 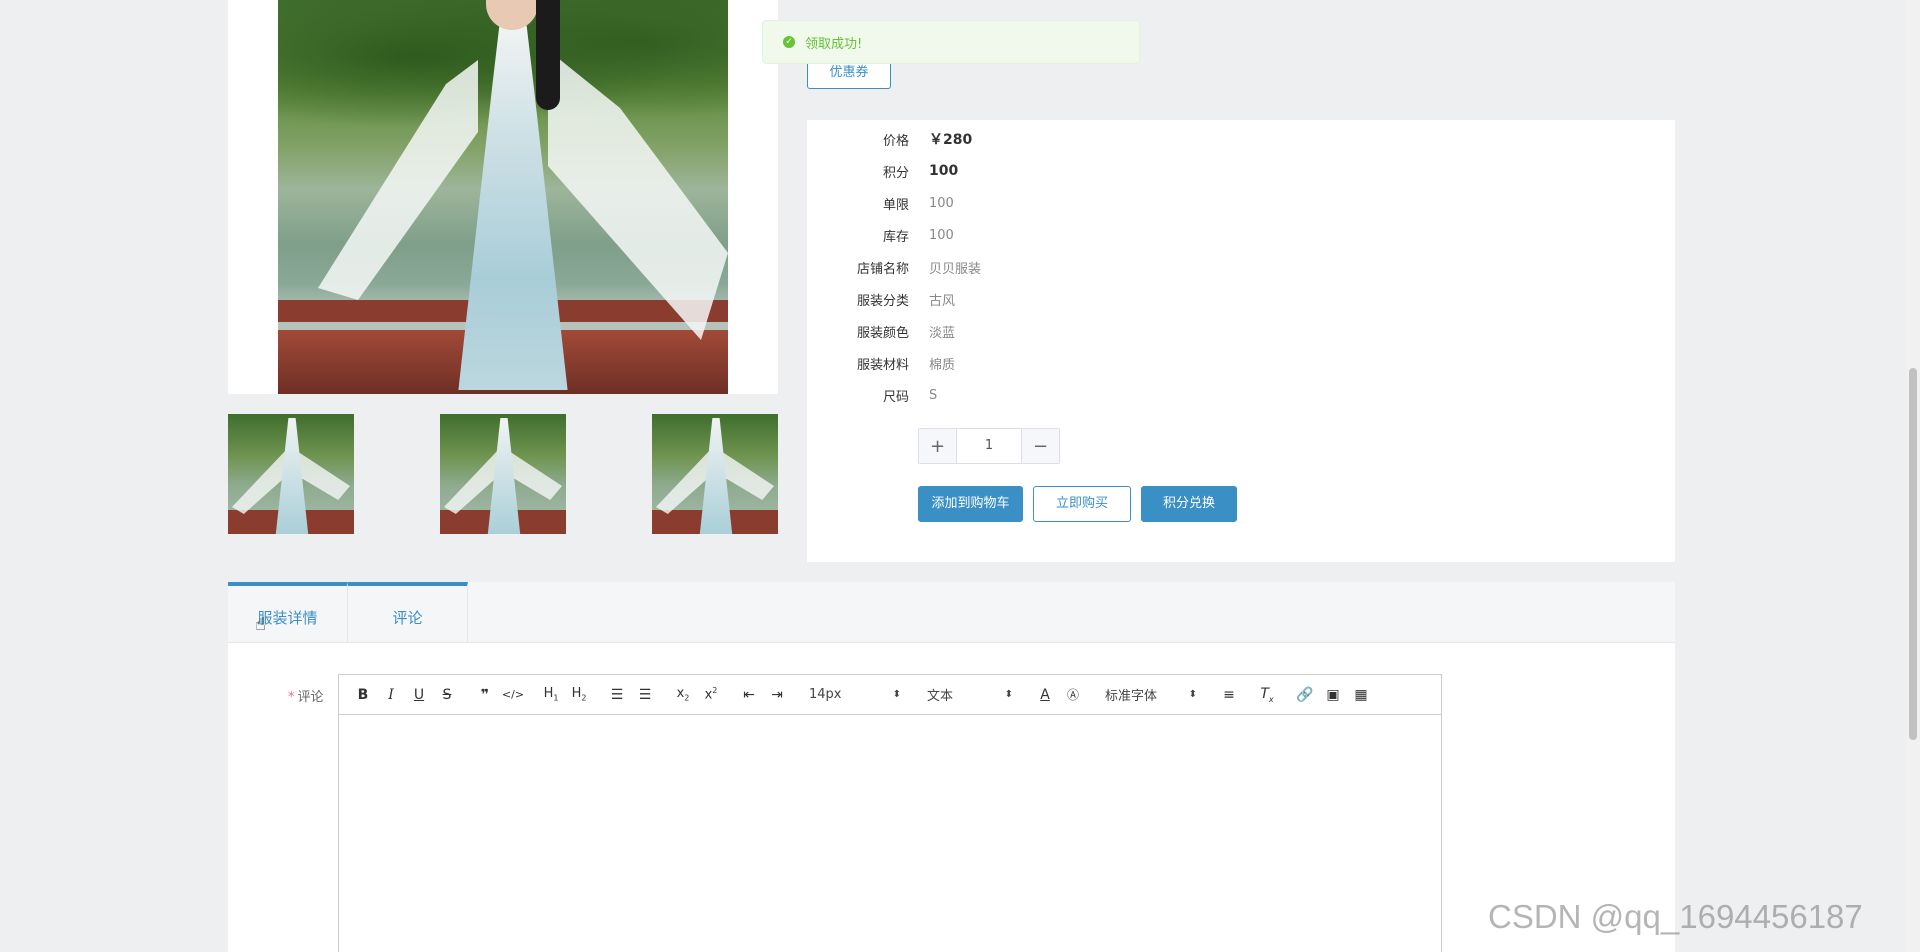 What do you see at coordinates (260, 624) in the screenshot?
I see `hand-cursor-icon: ☝` at bounding box center [260, 624].